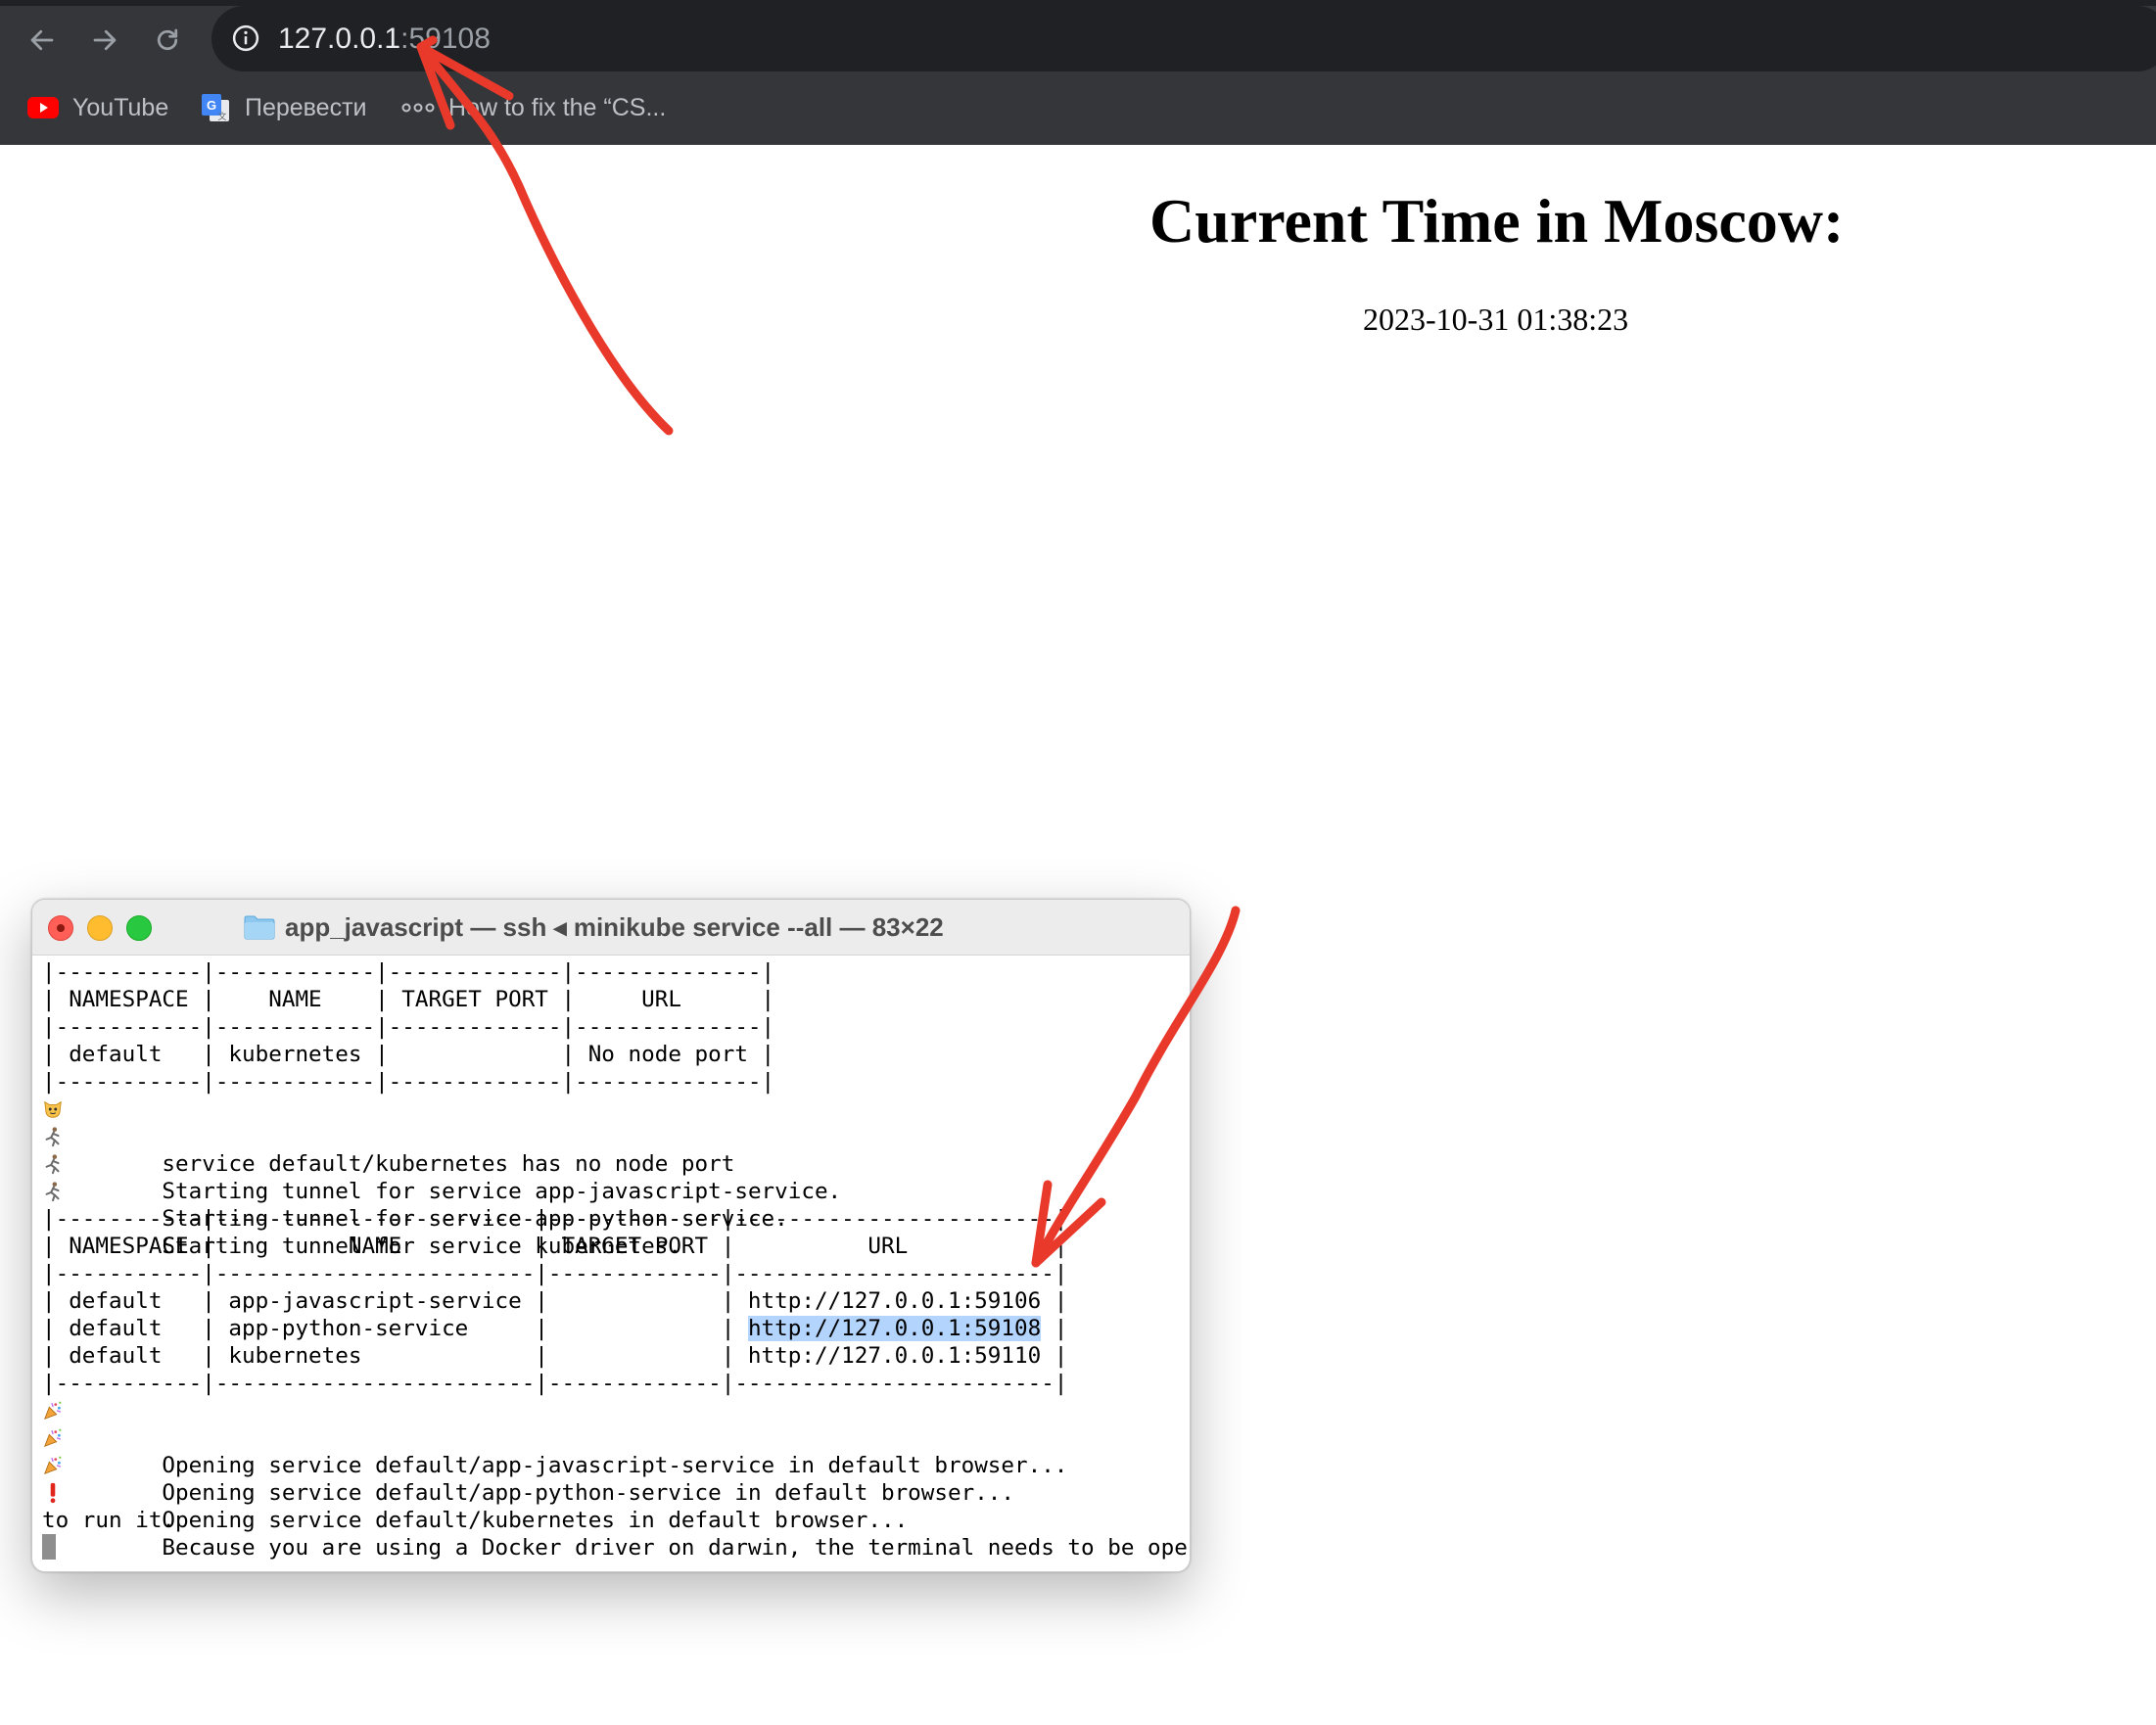 The width and height of the screenshot is (2156, 1725). I want to click on svg-text: G, so click(212, 105).